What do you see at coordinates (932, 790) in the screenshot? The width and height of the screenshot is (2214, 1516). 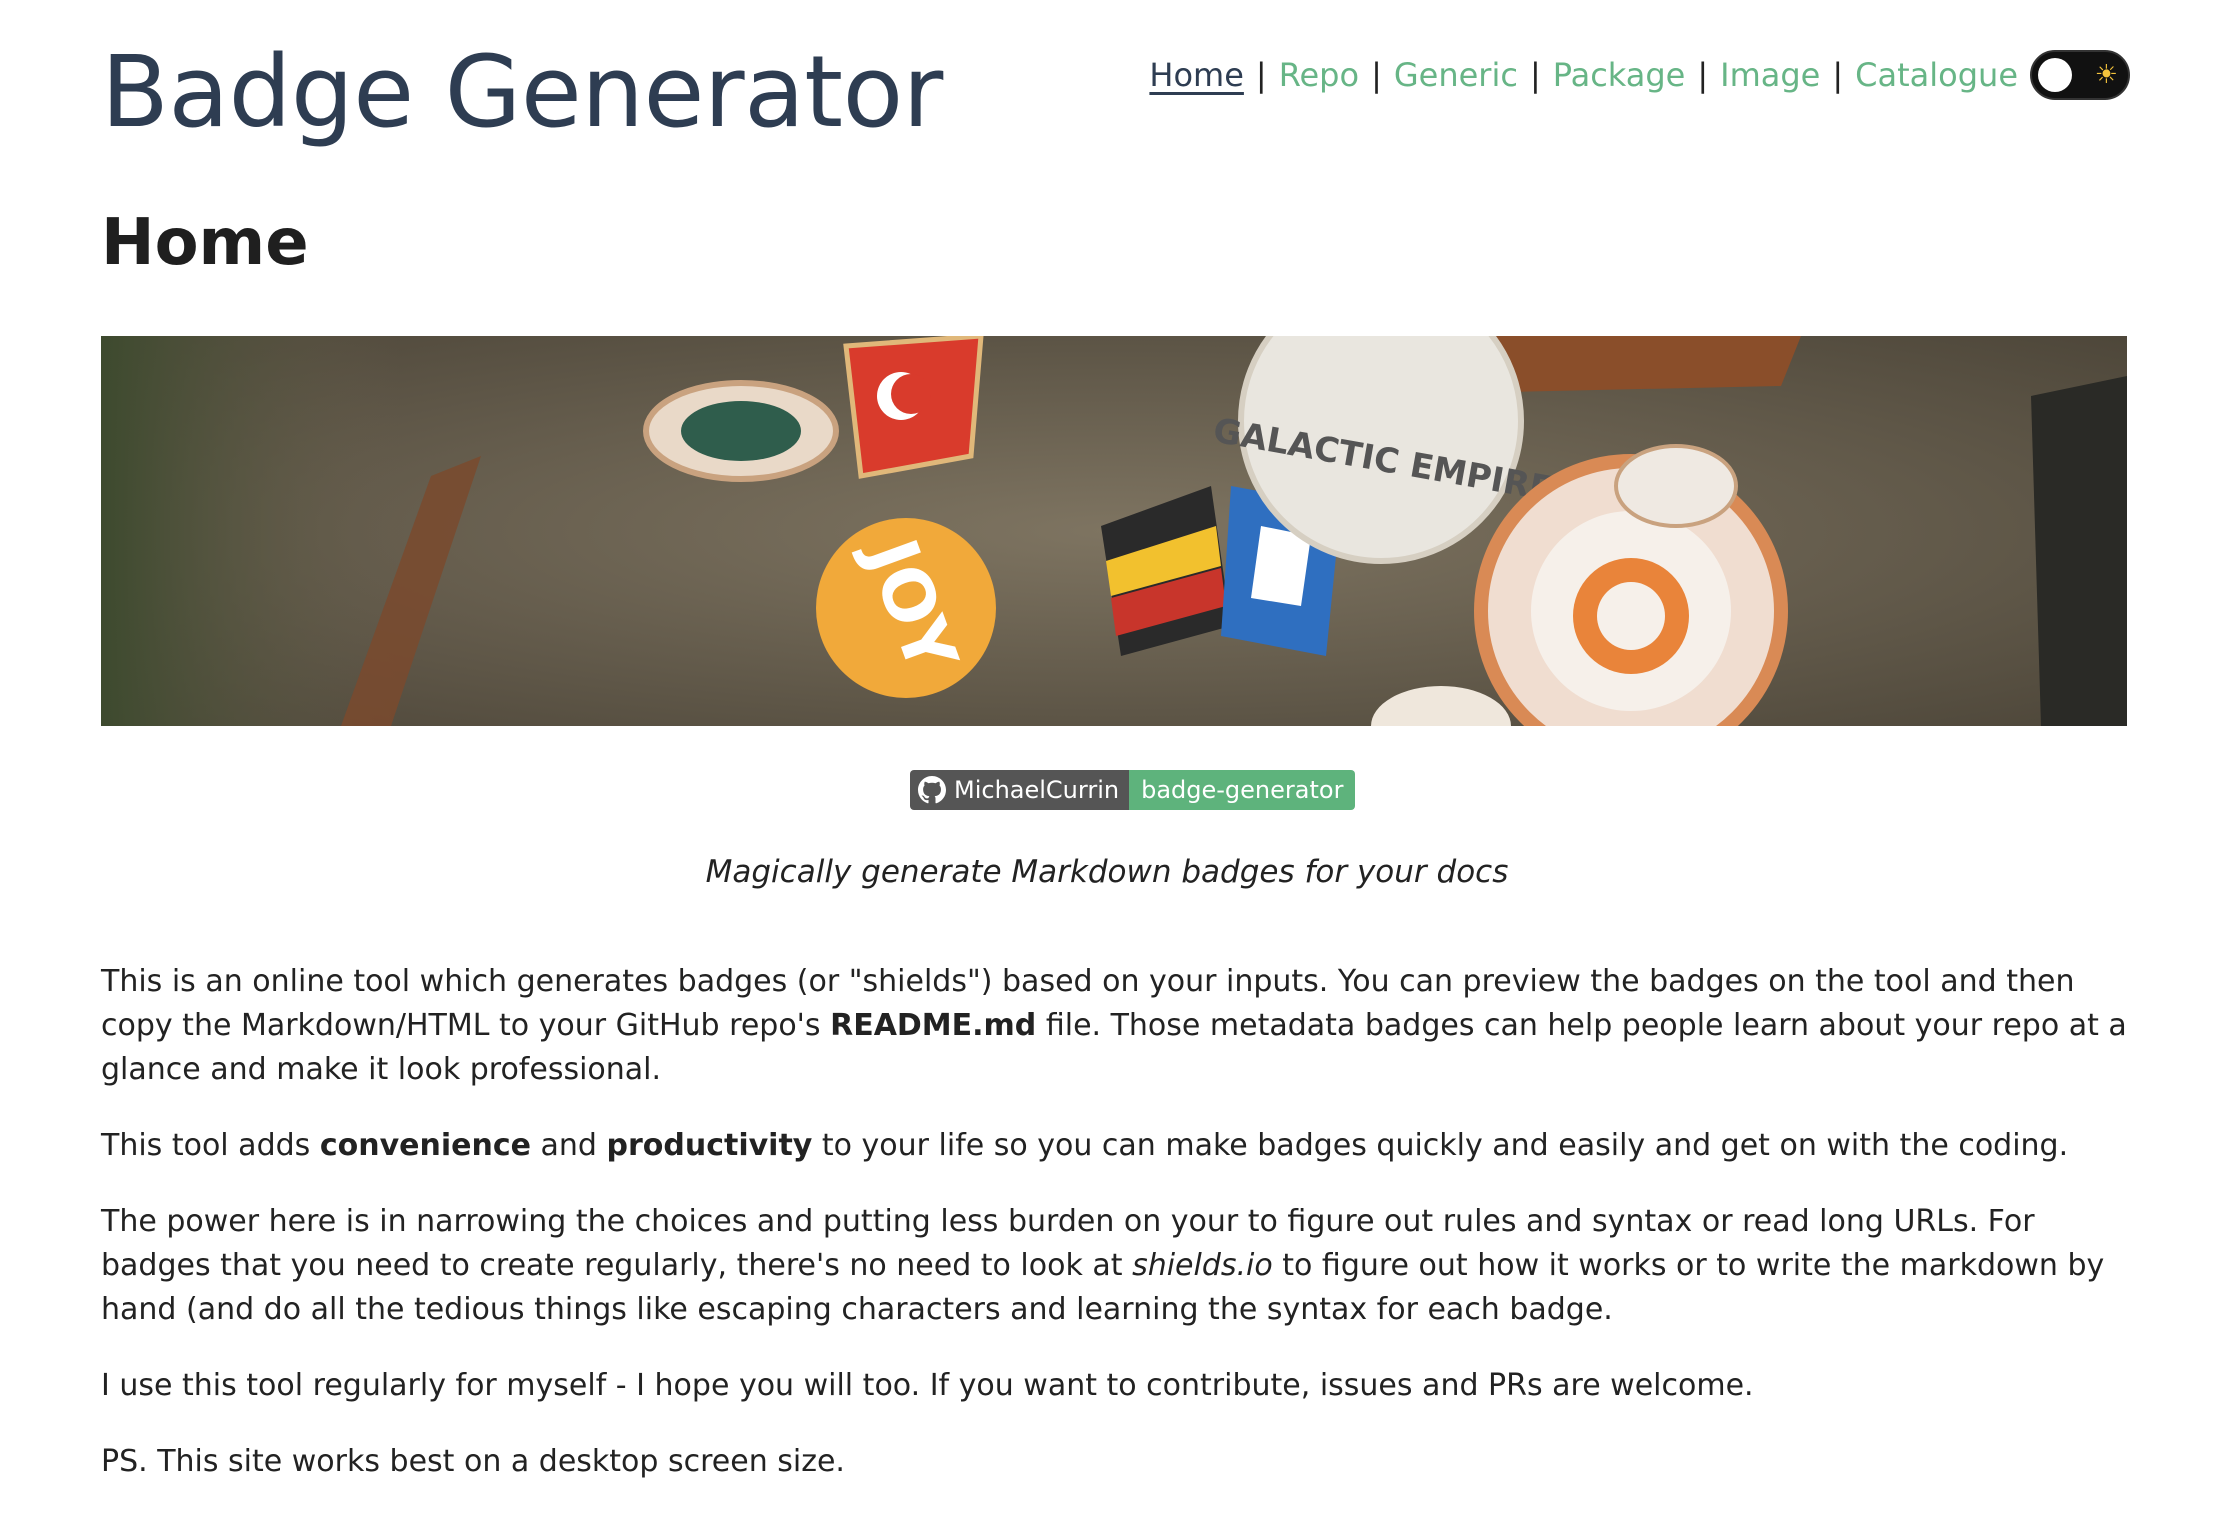 I see `github-icon` at bounding box center [932, 790].